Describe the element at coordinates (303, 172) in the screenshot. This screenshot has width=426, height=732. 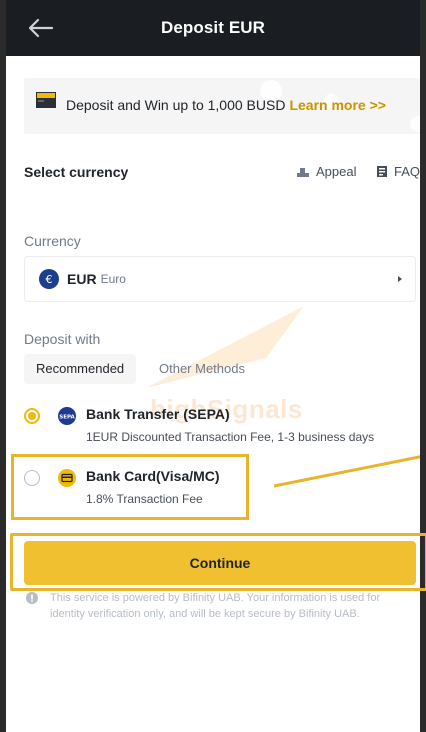
I see `appeal-icon` at that location.